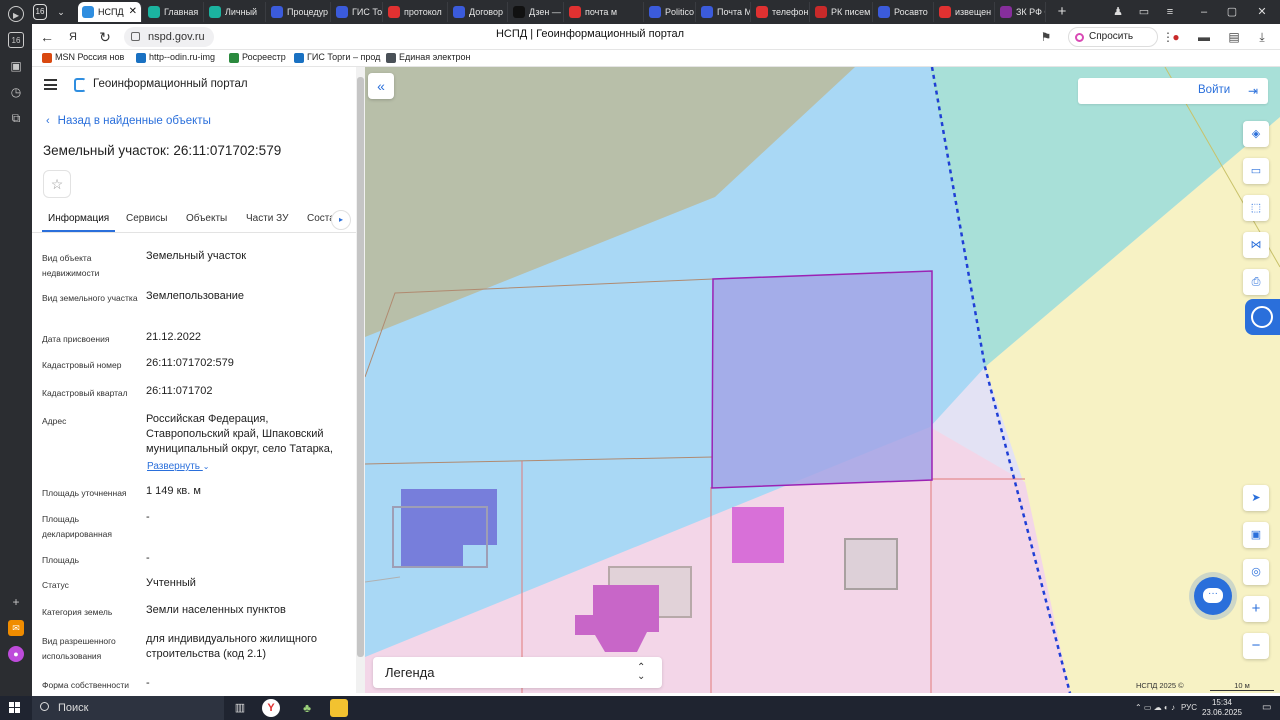  Describe the element at coordinates (170, 84) in the screenshot. I see `app-title: Геоинформационный портал` at that location.